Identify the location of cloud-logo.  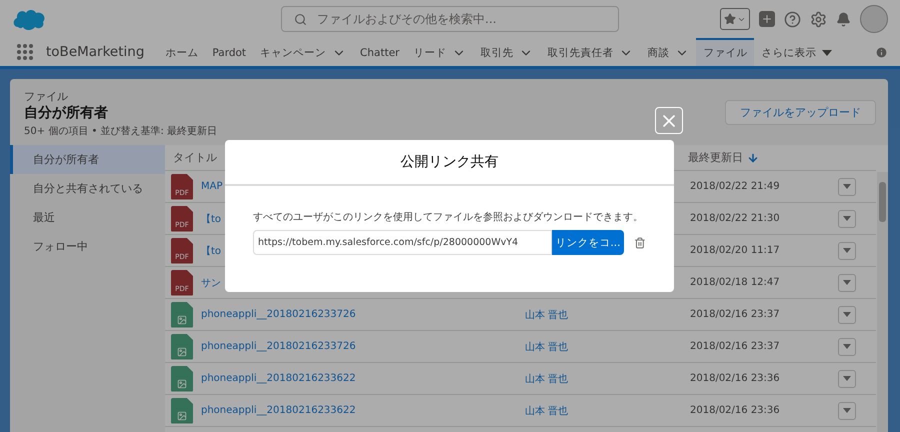
(29, 19).